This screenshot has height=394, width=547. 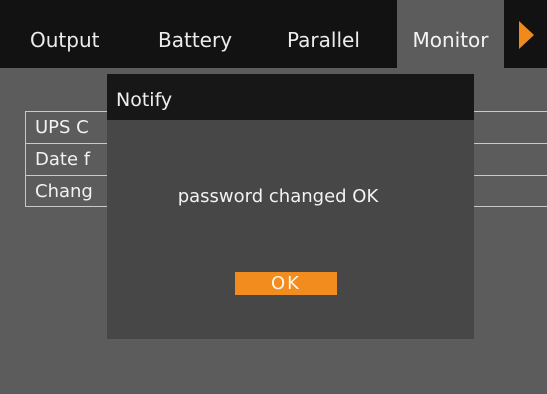 What do you see at coordinates (208, 34) in the screenshot?
I see `tab-battery: Battery` at bounding box center [208, 34].